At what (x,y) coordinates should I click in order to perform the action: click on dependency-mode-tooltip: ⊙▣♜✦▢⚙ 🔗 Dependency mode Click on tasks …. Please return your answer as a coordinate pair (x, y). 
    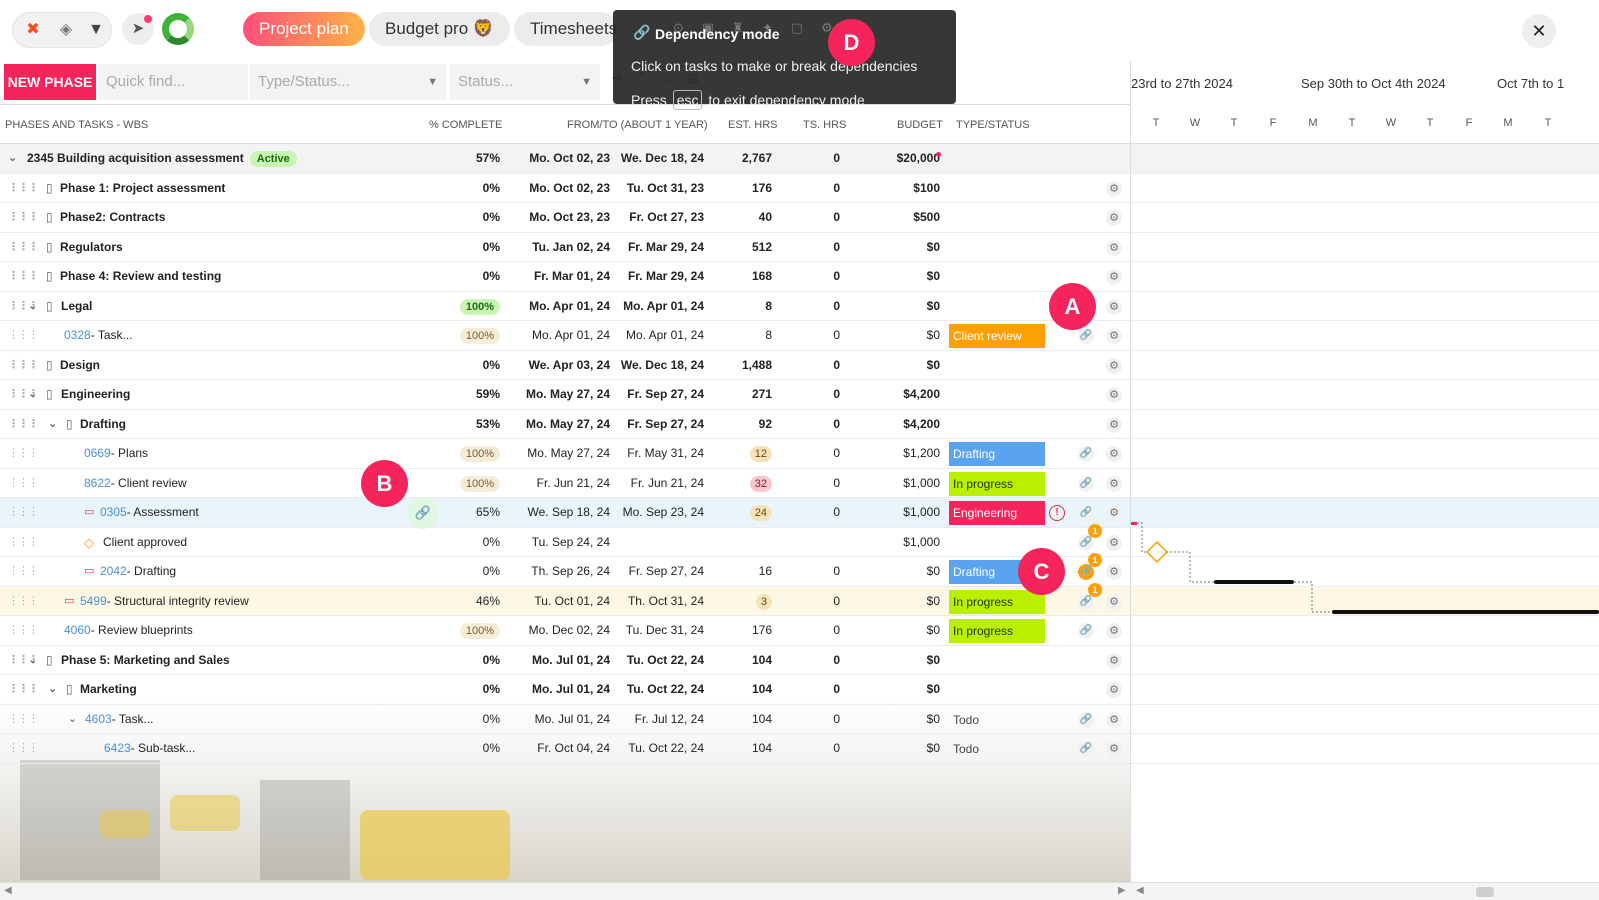
    Looking at the image, I should click on (784, 60).